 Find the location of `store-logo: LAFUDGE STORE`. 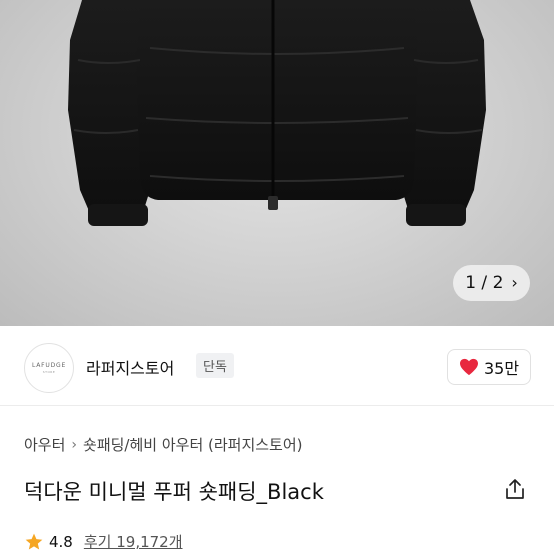

store-logo: LAFUDGE STORE is located at coordinates (49, 368).